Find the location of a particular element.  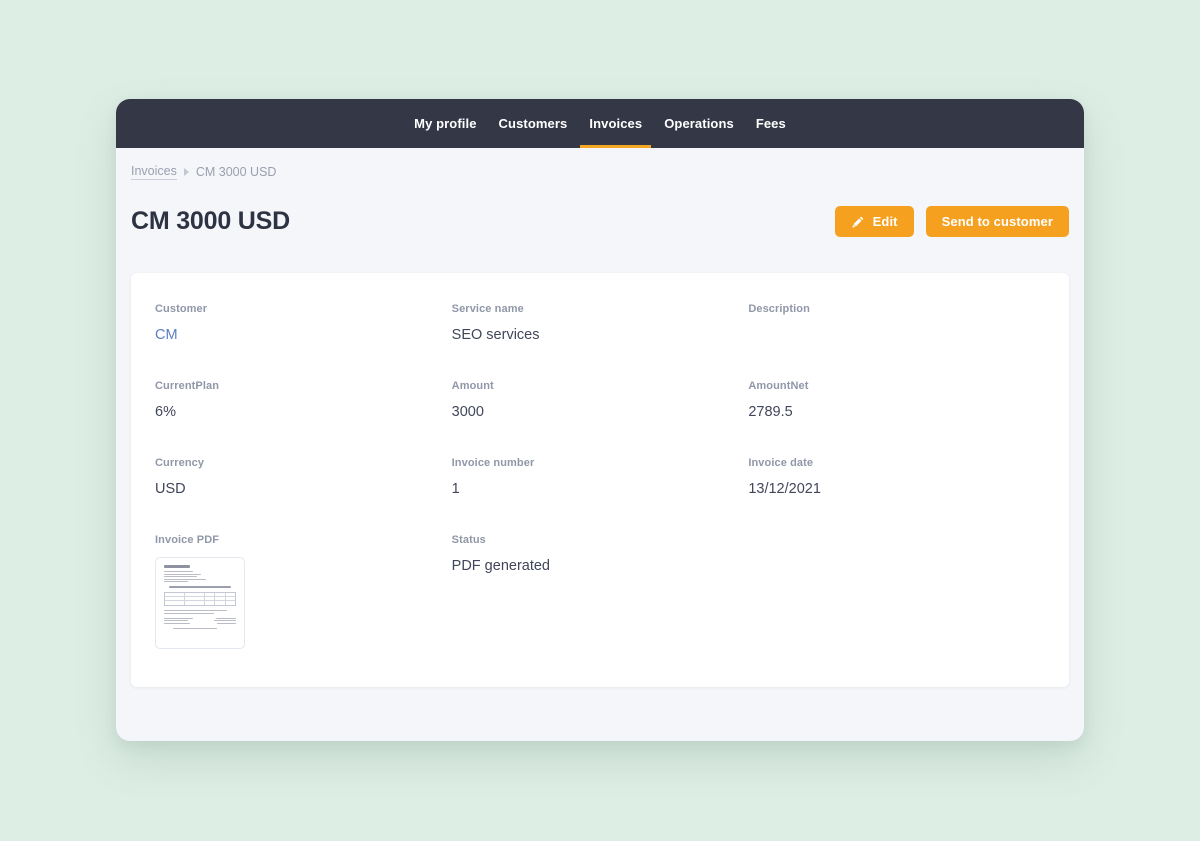

field-label: Amount is located at coordinates (472, 386).